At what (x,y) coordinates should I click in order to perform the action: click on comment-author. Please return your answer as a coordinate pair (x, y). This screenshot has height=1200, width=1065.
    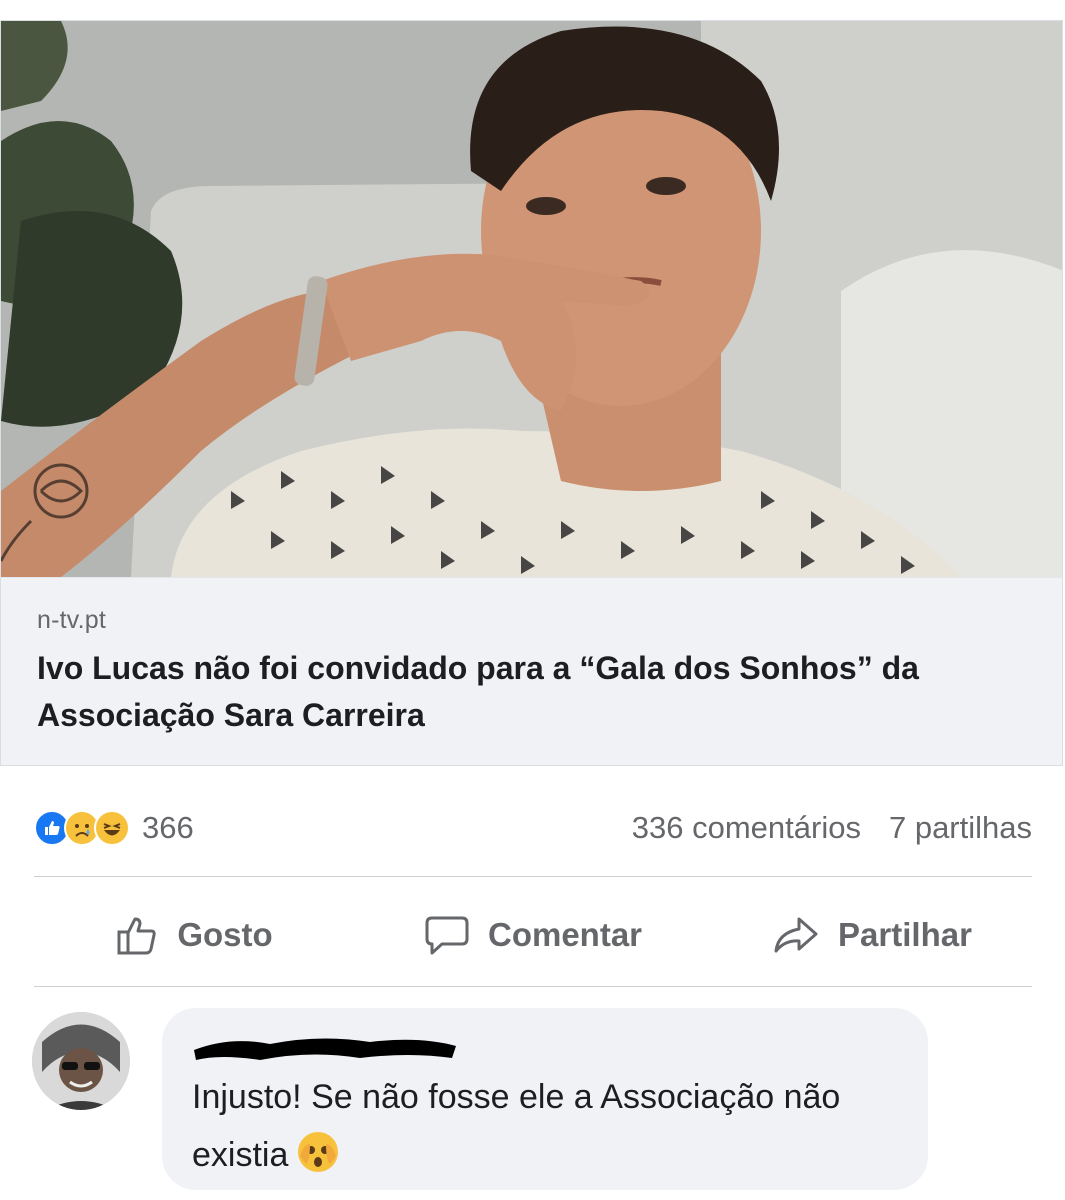
    Looking at the image, I should click on (545, 1049).